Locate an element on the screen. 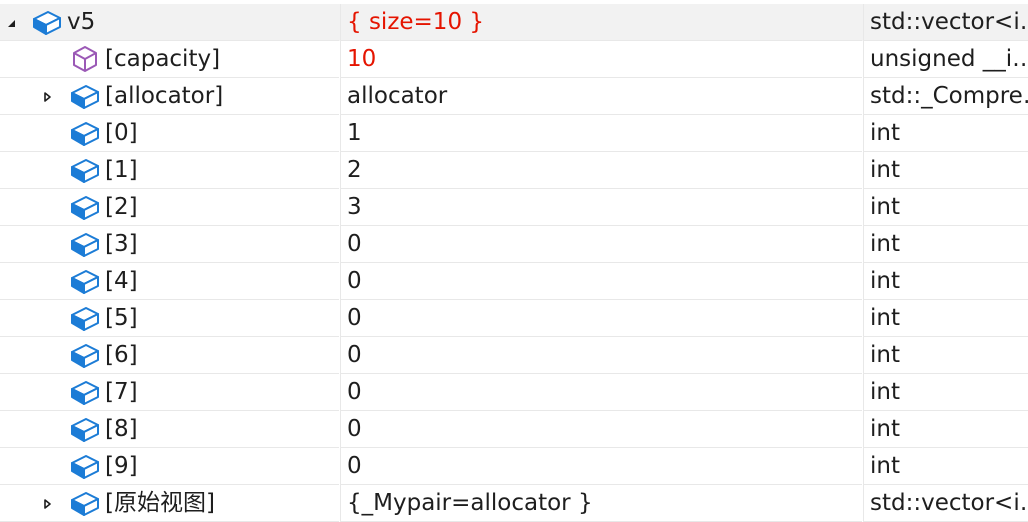  name-cell: [allocator] is located at coordinates (169, 96).